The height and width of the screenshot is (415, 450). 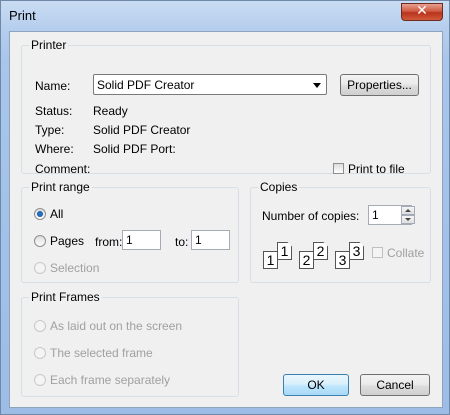 I want to click on all-radio, so click(x=40, y=214).